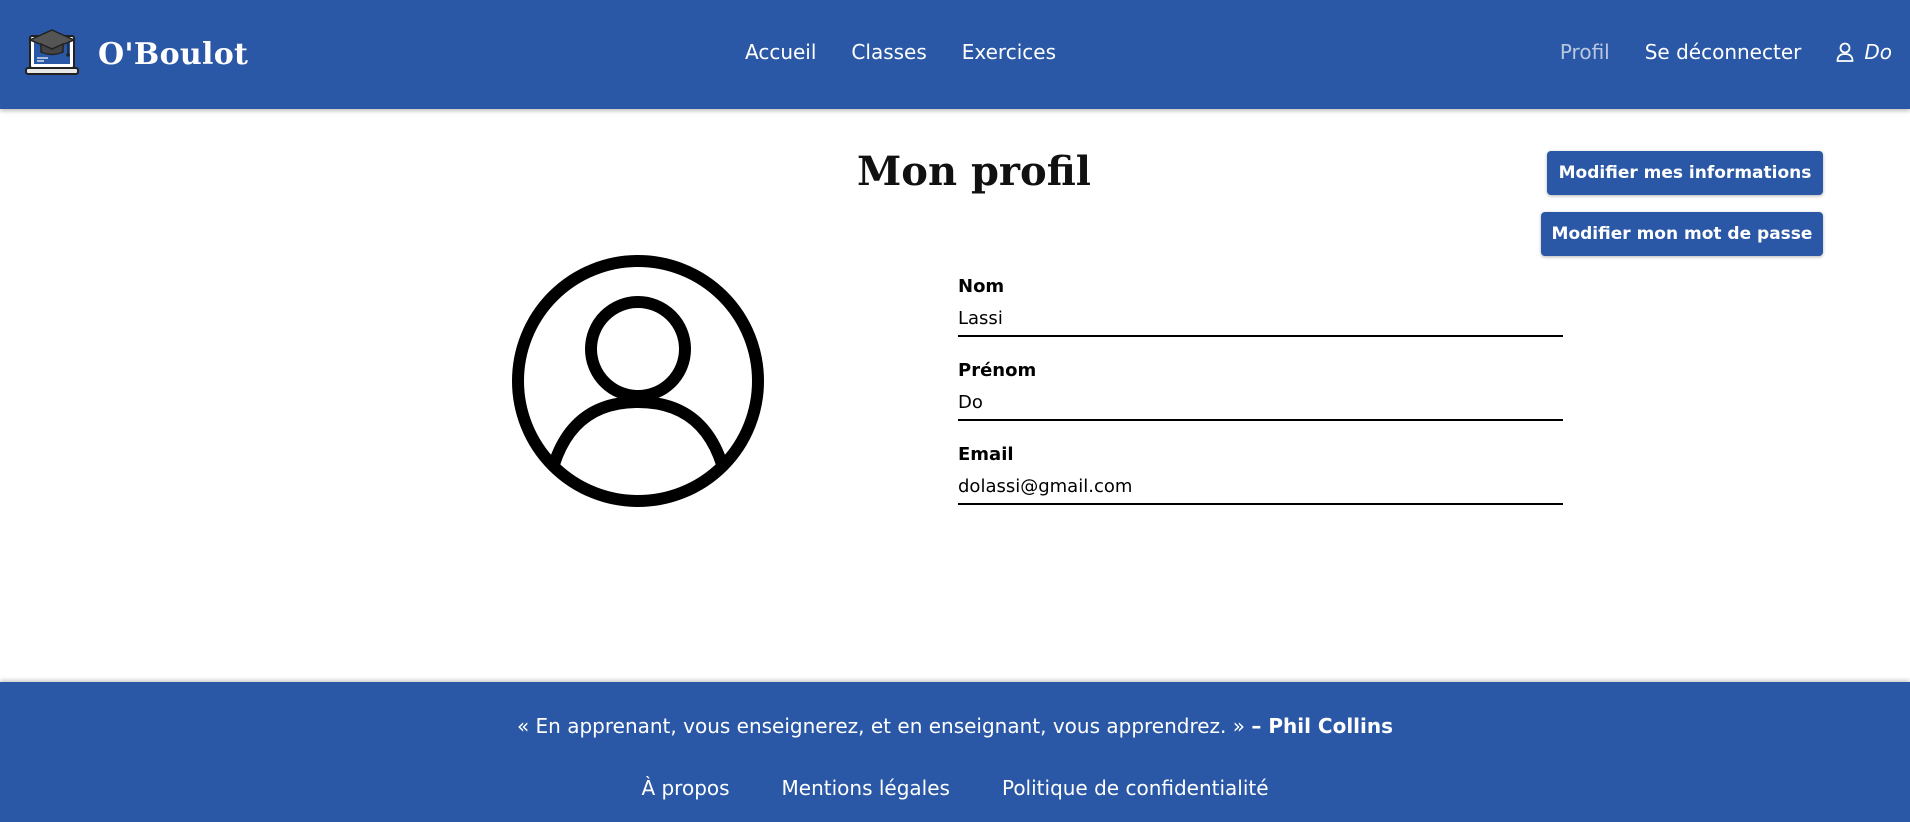 This screenshot has height=822, width=1910. I want to click on field-email: Email, so click(1260, 474).